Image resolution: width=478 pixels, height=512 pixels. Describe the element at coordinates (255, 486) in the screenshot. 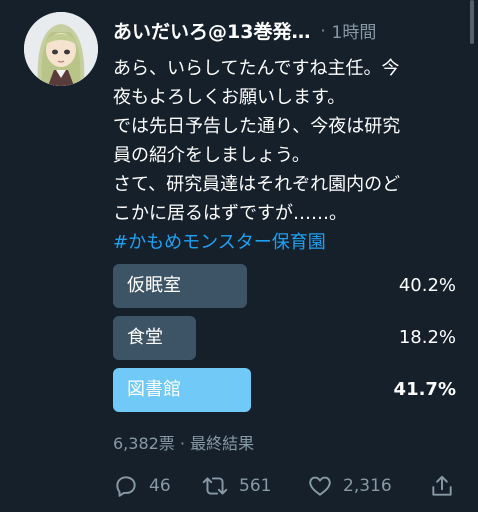

I see `retweet-count: 561` at that location.